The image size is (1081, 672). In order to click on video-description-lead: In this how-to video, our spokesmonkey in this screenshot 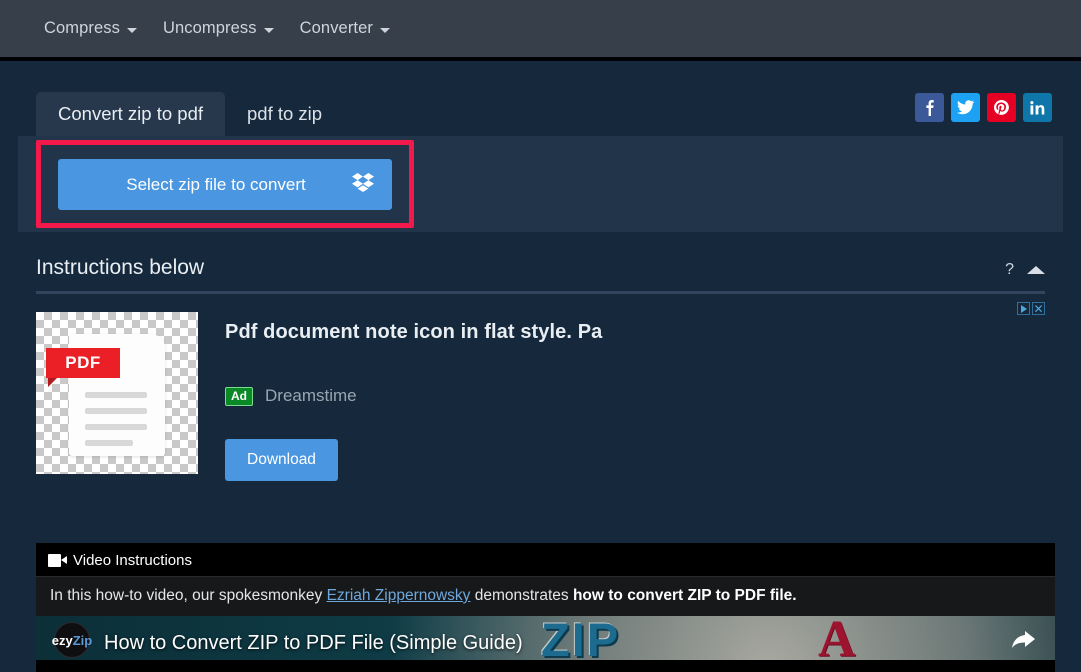, I will do `click(188, 595)`.